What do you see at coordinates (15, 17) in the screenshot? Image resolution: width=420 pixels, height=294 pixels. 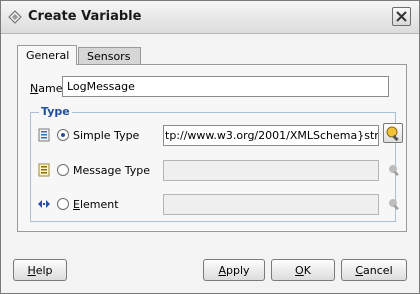 I see `app-icon` at bounding box center [15, 17].